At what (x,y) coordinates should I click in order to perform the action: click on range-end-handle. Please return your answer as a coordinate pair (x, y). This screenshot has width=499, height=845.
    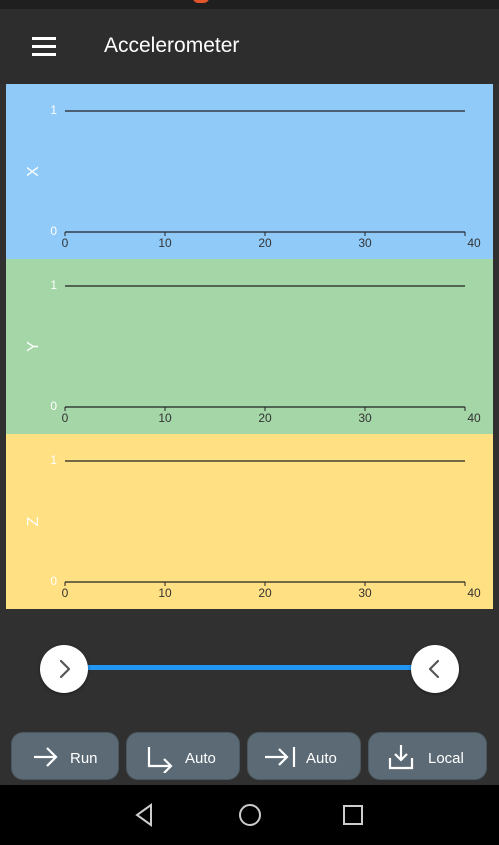
    Looking at the image, I should click on (435, 669).